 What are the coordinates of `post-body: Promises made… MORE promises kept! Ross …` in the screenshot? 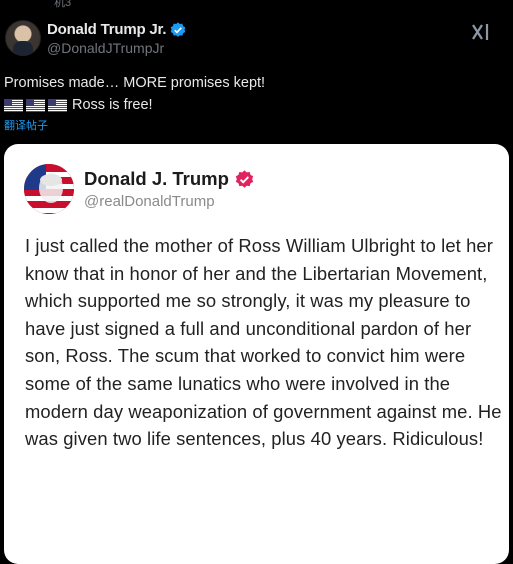 It's located at (134, 94).